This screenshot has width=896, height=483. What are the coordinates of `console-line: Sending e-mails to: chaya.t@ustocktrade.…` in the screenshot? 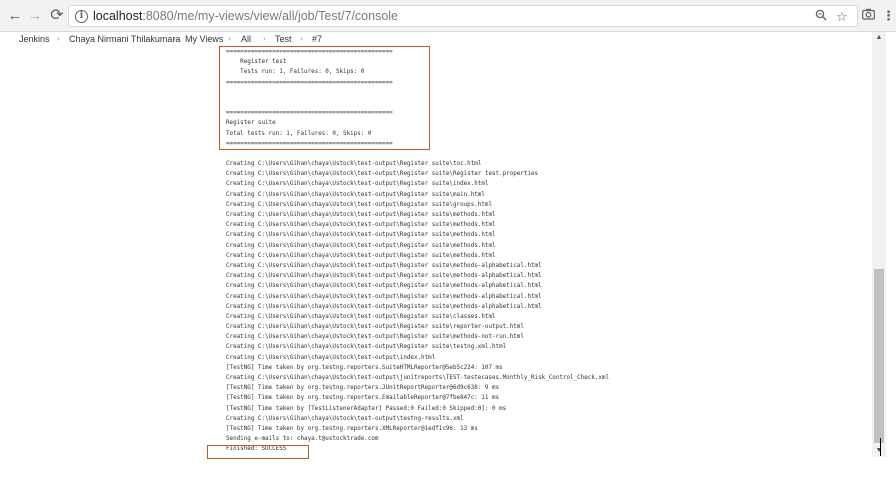 It's located at (302, 439).